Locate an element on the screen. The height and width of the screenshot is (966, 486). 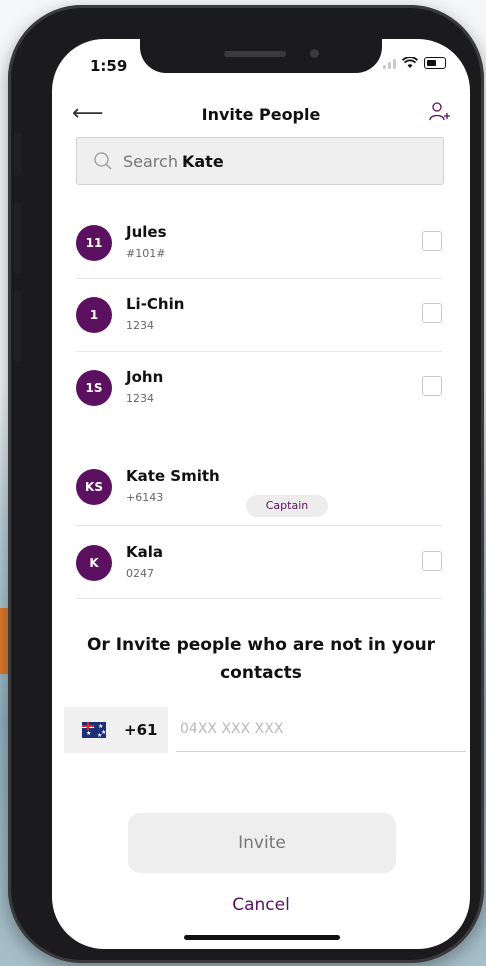
status-icons is located at coordinates (414, 63).